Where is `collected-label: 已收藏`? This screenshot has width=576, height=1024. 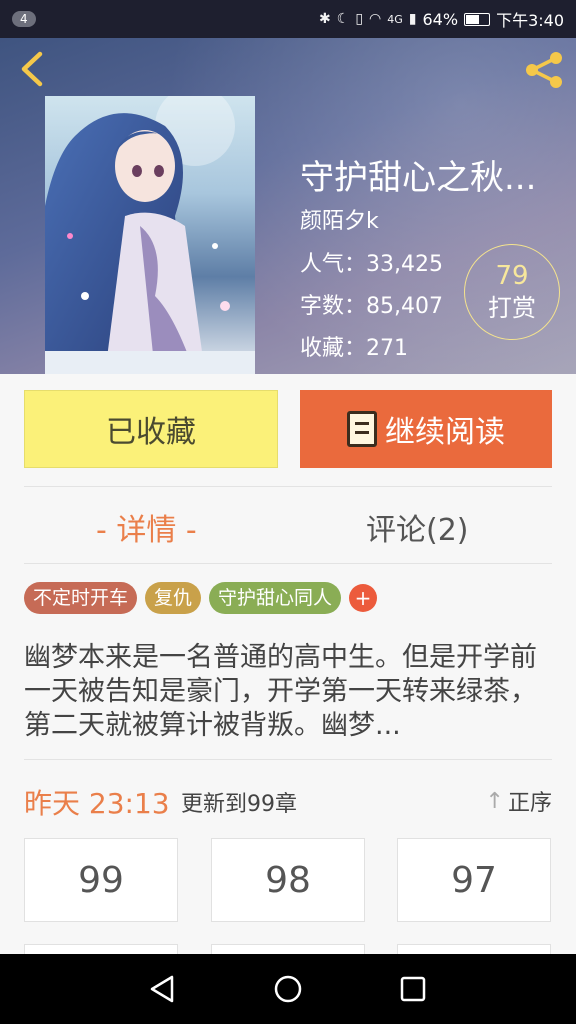 collected-label: 已收藏 is located at coordinates (151, 432).